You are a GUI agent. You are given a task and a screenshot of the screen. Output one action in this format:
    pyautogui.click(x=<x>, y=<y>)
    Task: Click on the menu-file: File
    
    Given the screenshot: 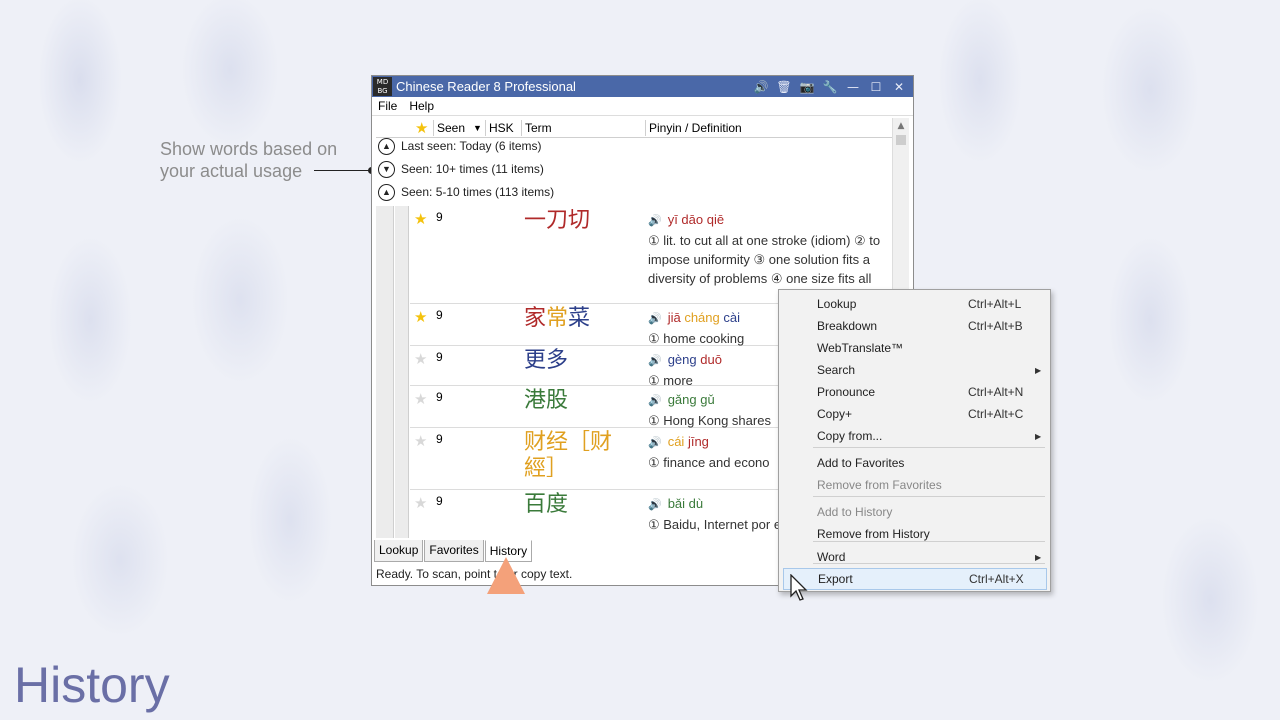 What is the action you would take?
    pyautogui.click(x=387, y=106)
    